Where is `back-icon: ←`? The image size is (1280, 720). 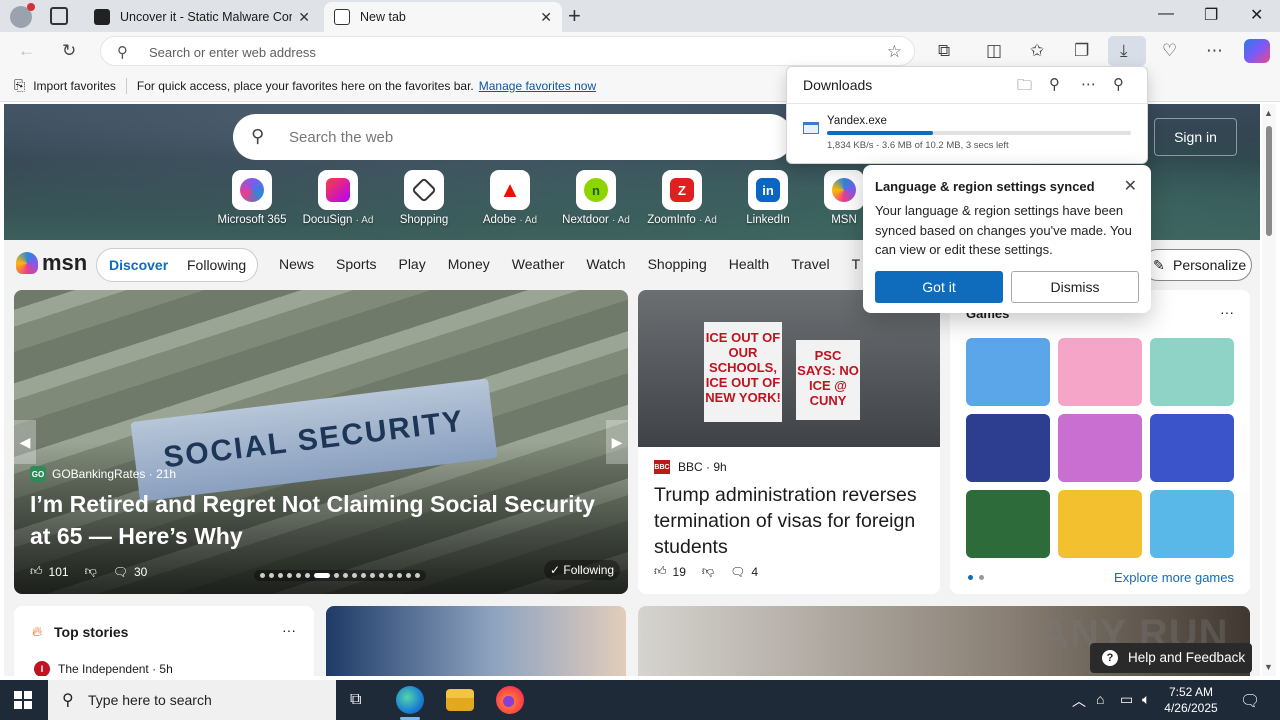
back-icon: ← is located at coordinates (26, 51).